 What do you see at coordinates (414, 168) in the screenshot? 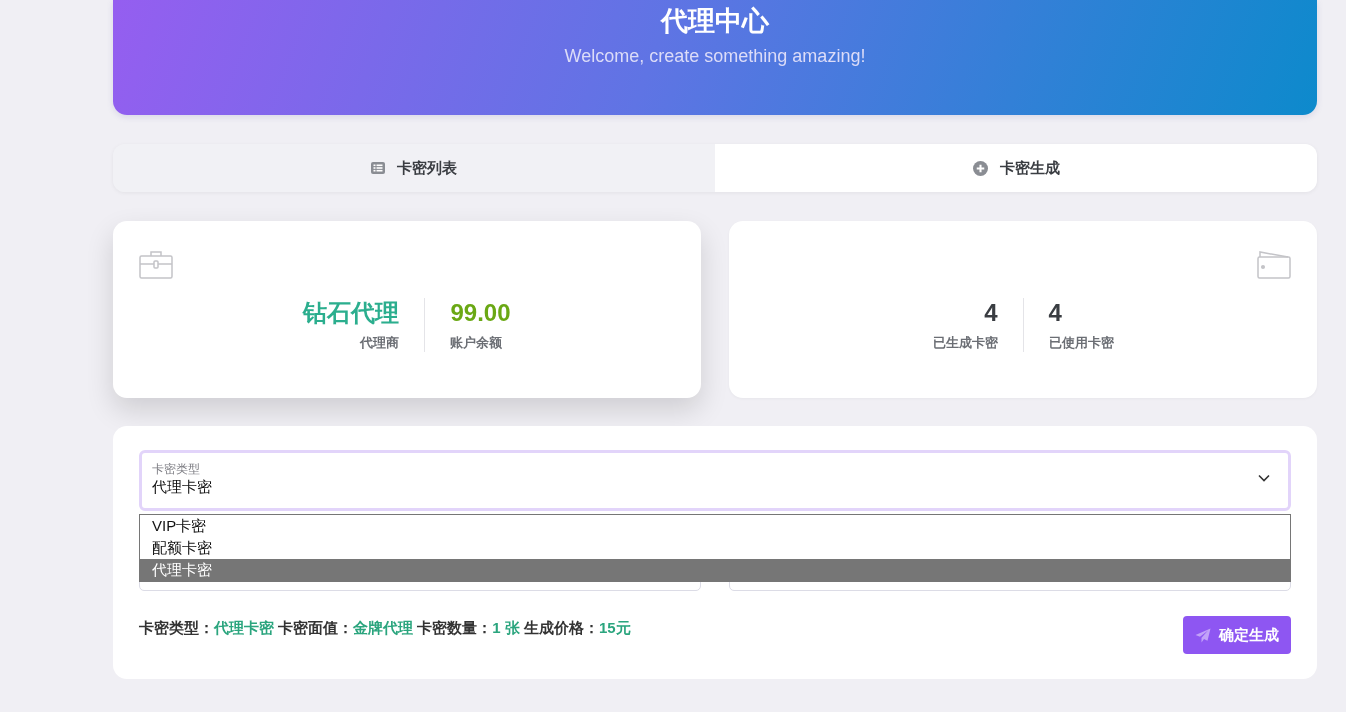
I see `tab: 卡密列表` at bounding box center [414, 168].